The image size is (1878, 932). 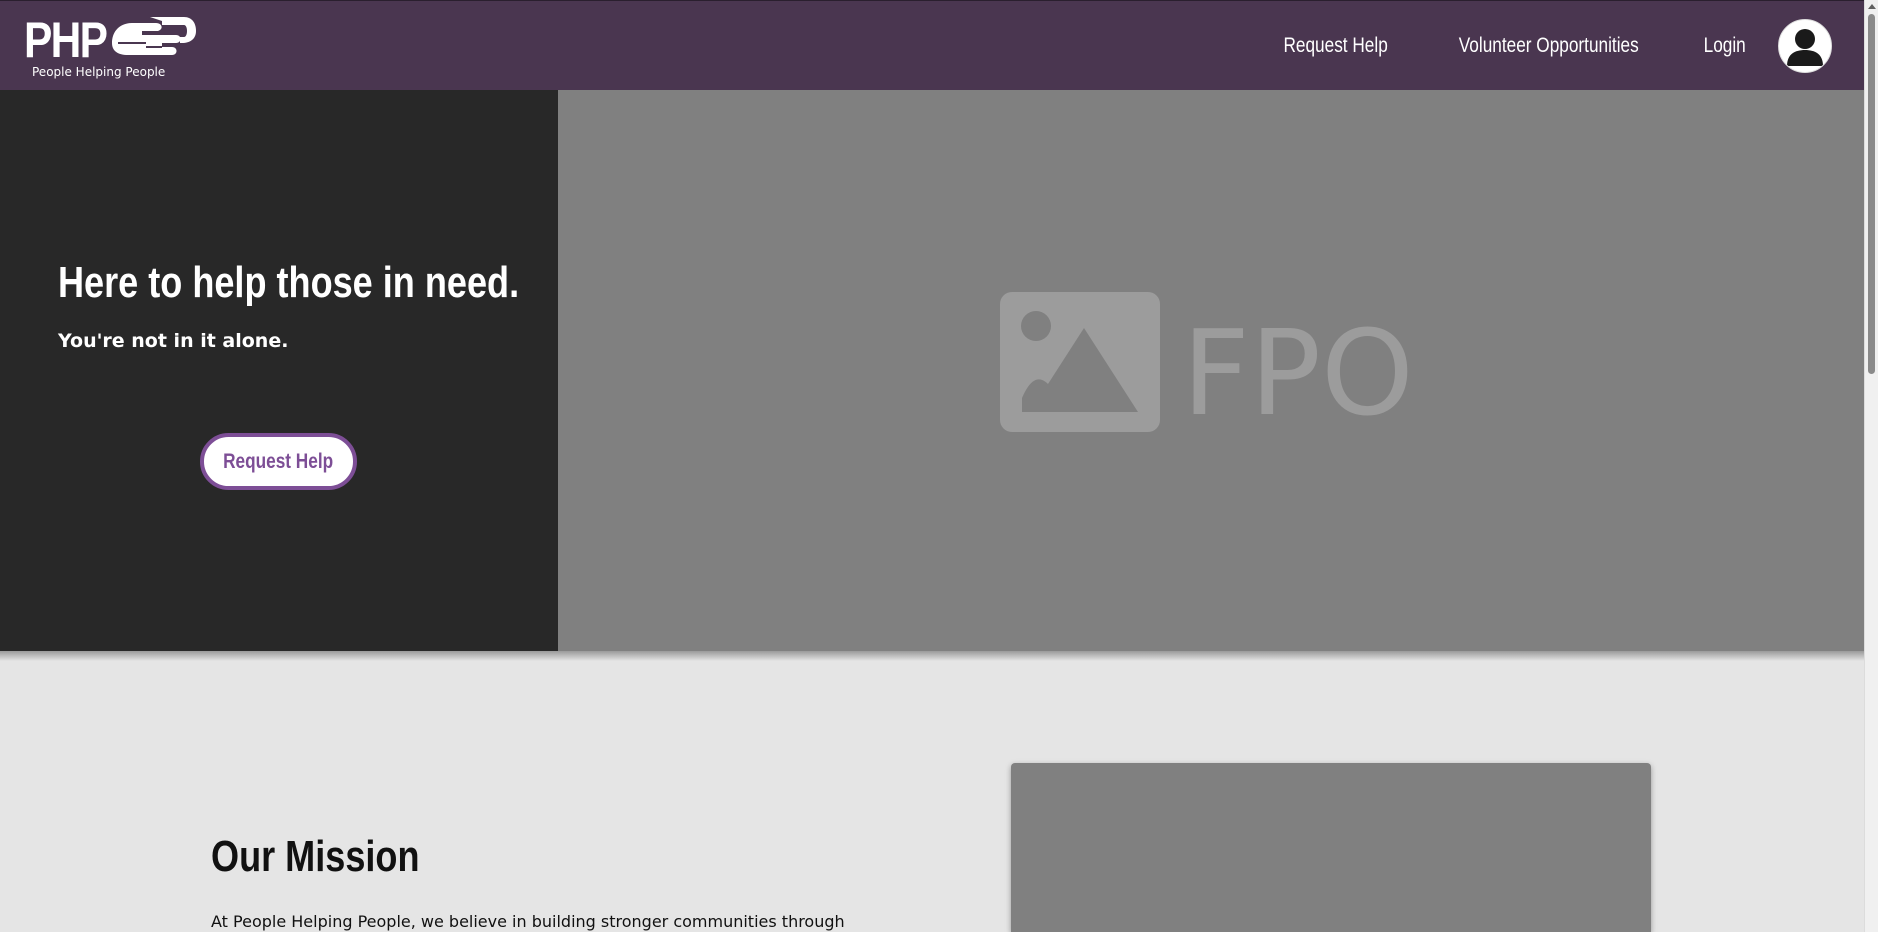 I want to click on request-help-button-label: Request Help, so click(x=278, y=461).